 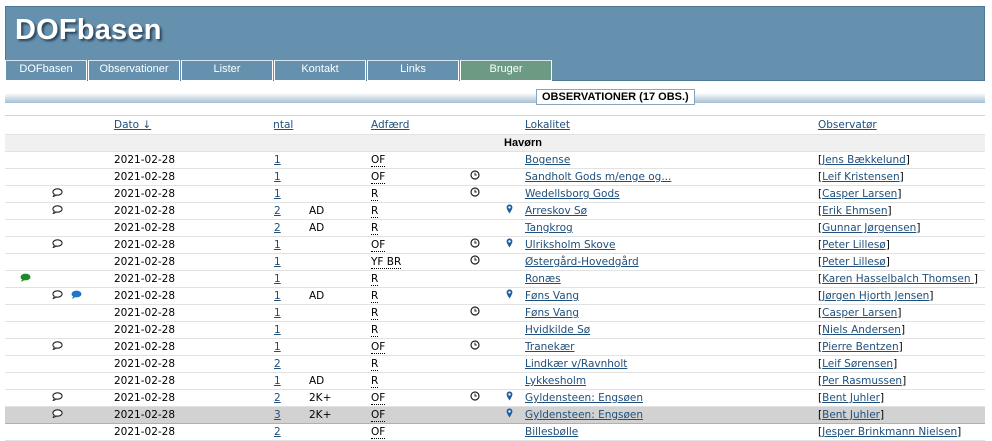 I want to click on obs-location-link: Arreskov Sø, so click(x=556, y=211).